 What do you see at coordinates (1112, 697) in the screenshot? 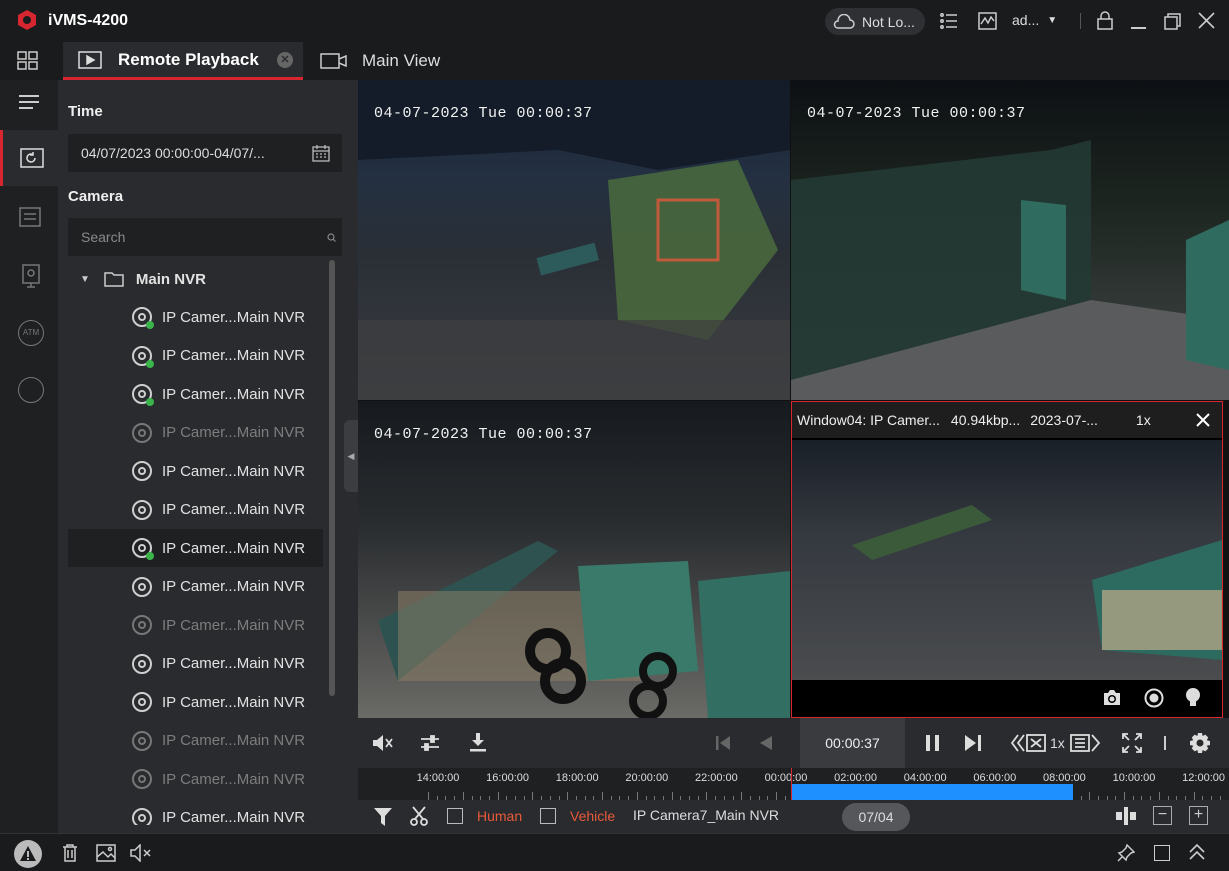
I see `snapshot-icon` at bounding box center [1112, 697].